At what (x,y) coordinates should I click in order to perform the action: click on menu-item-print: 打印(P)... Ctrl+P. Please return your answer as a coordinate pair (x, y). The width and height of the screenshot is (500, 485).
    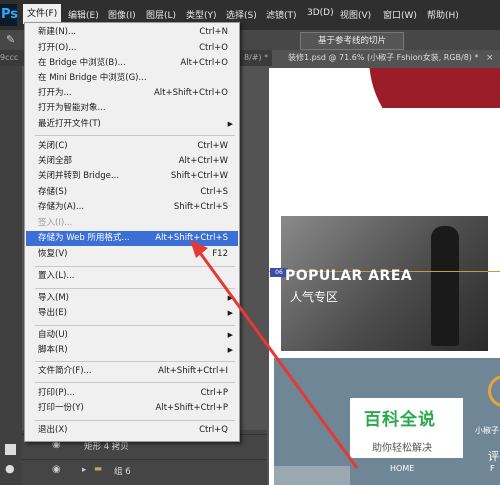
    Looking at the image, I should click on (132, 393).